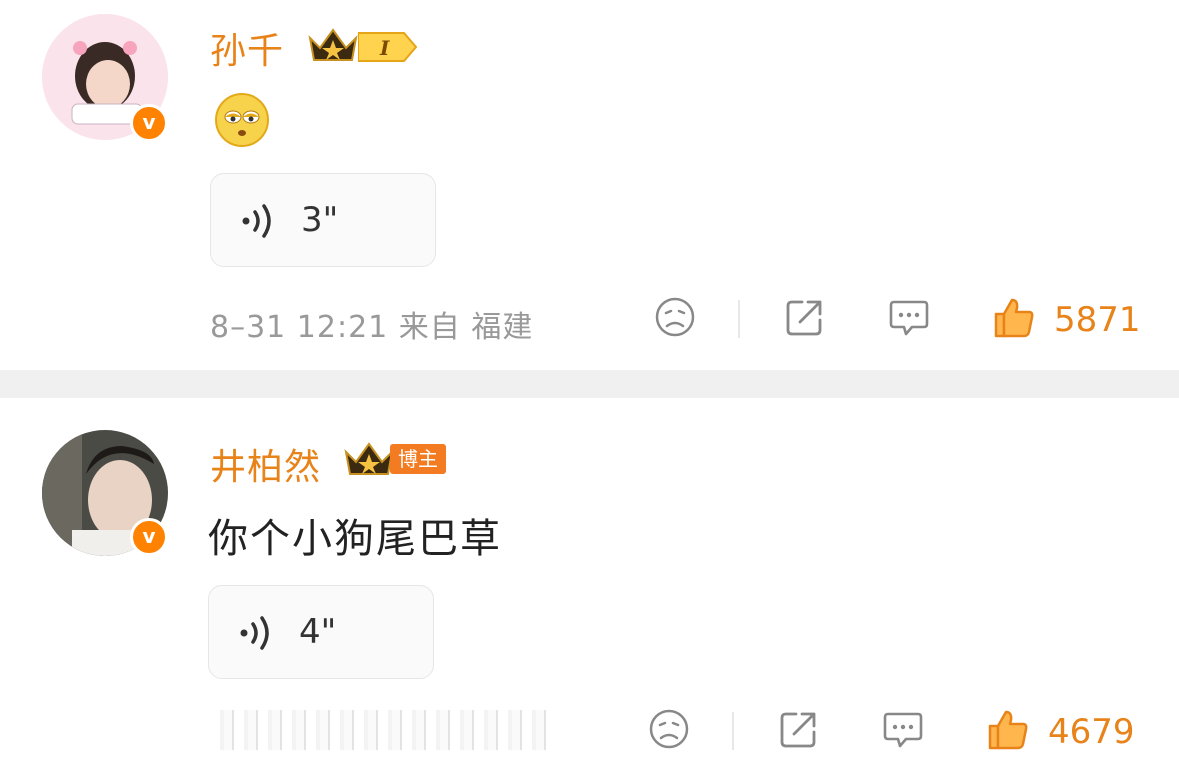 This screenshot has width=1179, height=769. I want to click on level-badge: I, so click(388, 47).